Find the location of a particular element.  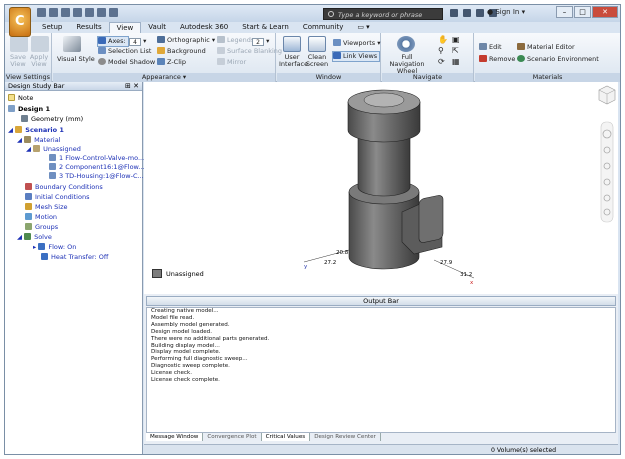

print-icon is located at coordinates (77, 12).